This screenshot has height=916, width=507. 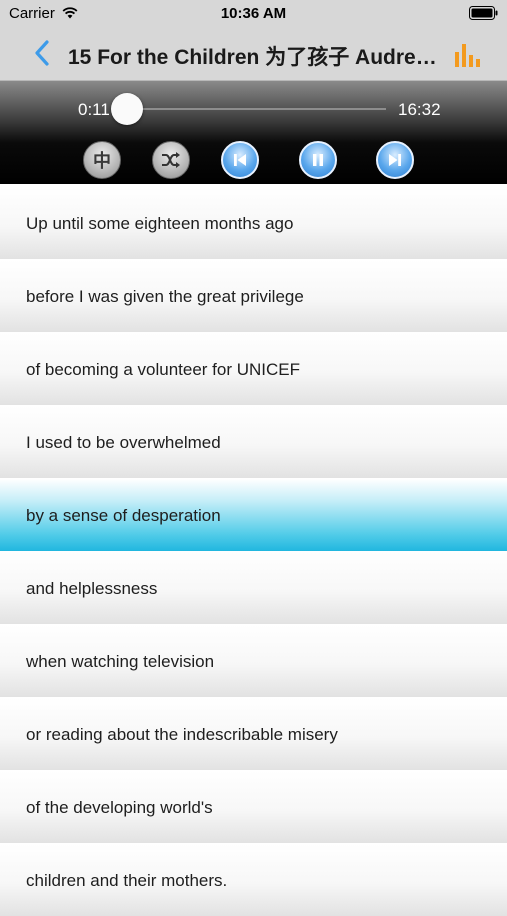 I want to click on status-bar: Carrier 10:36 AM, so click(x=253, y=14).